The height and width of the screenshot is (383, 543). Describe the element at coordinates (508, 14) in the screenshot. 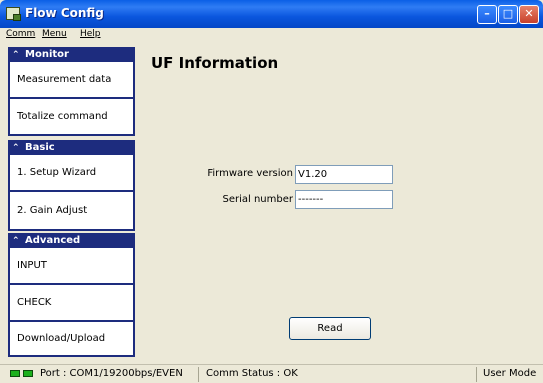

I see `maximize-button: □` at that location.